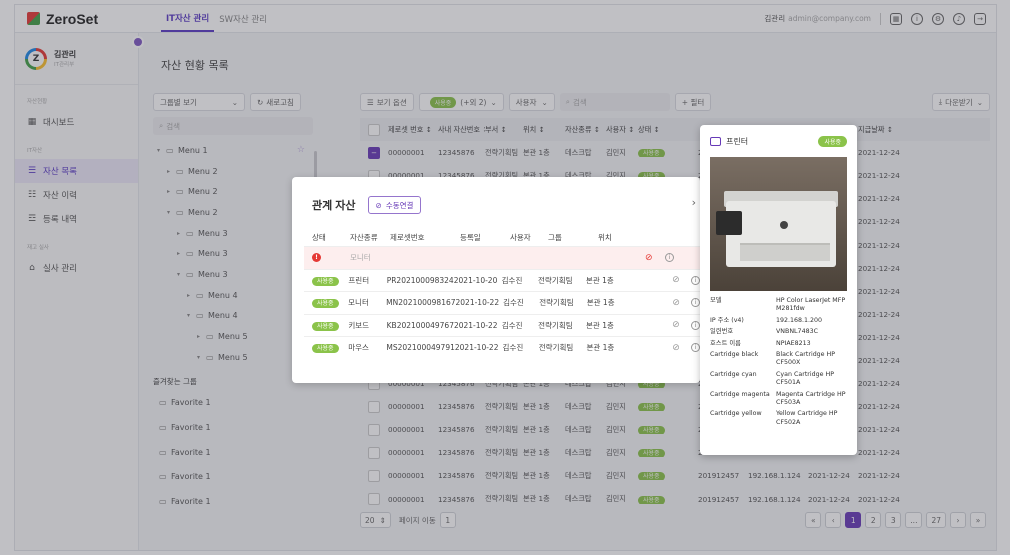  Describe the element at coordinates (729, 223) in the screenshot. I see `printer-control-panel` at that location.